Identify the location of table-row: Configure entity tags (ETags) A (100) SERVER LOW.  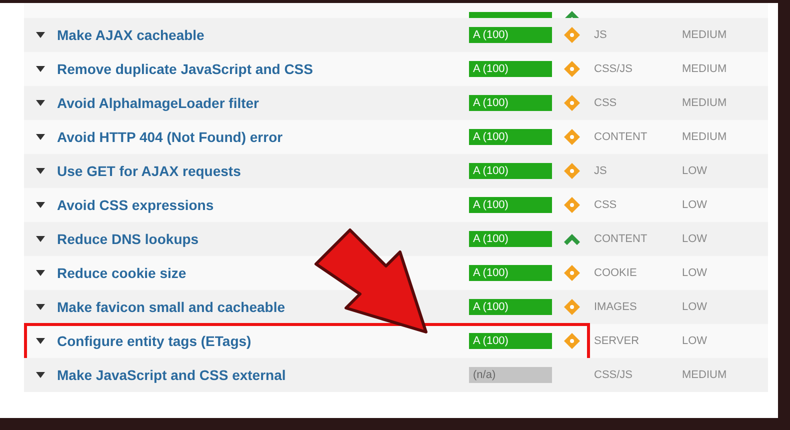
(396, 341).